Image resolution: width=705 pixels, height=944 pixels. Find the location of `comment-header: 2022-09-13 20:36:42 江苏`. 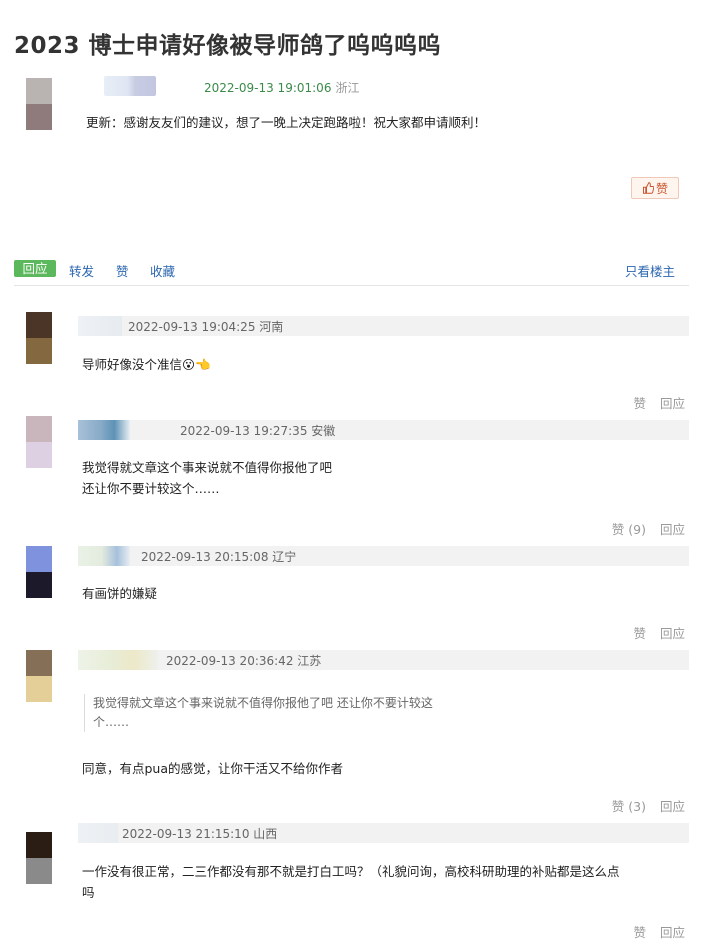

comment-header: 2022-09-13 20:36:42 江苏 is located at coordinates (383, 660).